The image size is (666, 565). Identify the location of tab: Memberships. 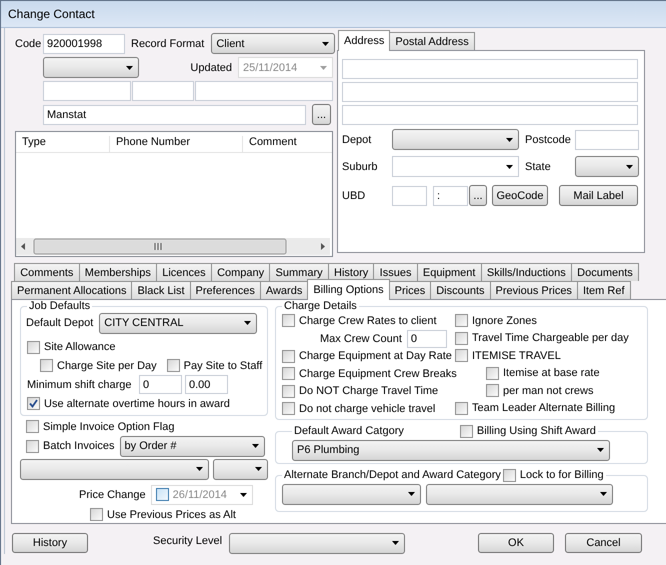
(118, 272).